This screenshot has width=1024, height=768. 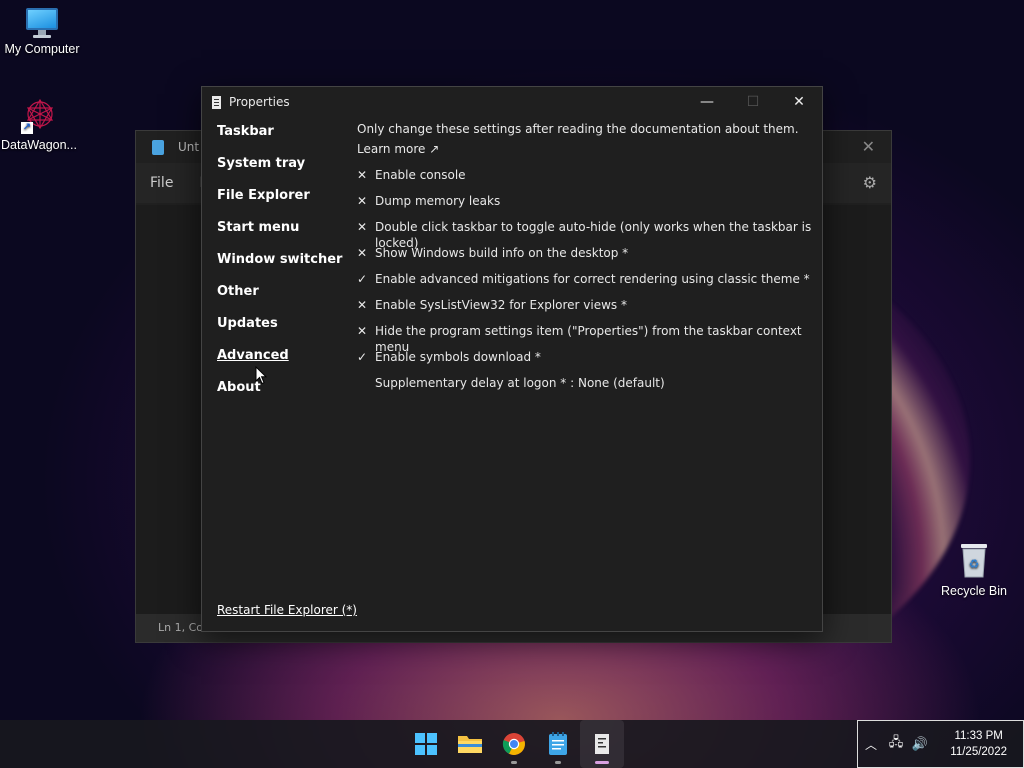 What do you see at coordinates (974, 591) in the screenshot?
I see `desktop-icon-label: Recycle Bin` at bounding box center [974, 591].